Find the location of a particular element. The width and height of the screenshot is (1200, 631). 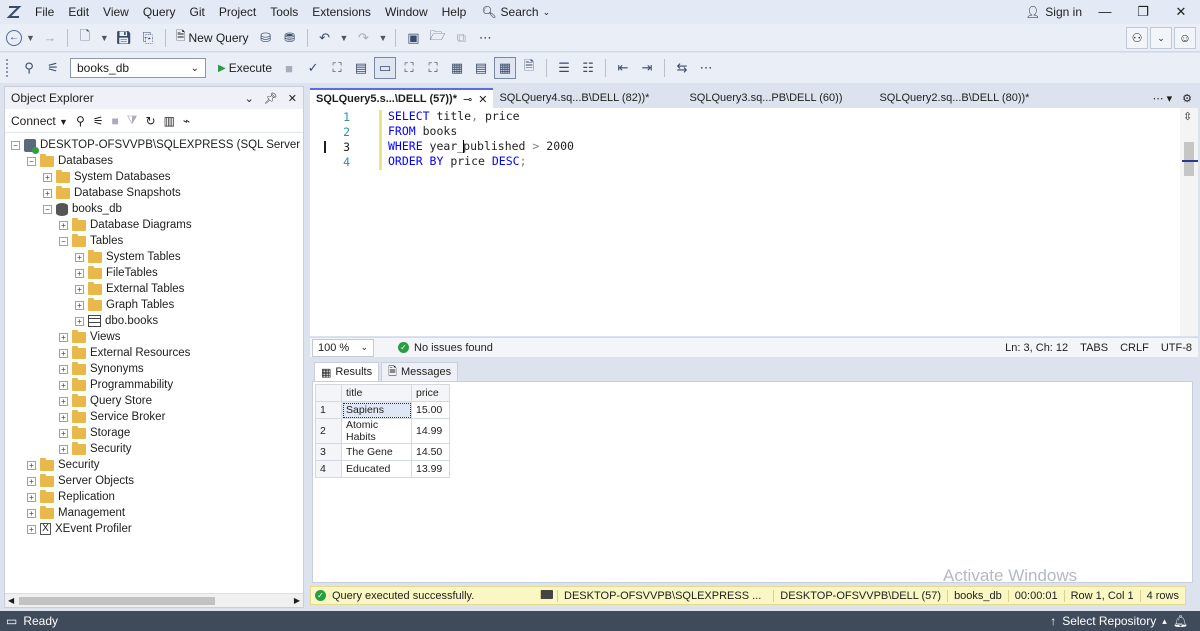

chevron-down-icon: ⌄ is located at coordinates (249, 98).